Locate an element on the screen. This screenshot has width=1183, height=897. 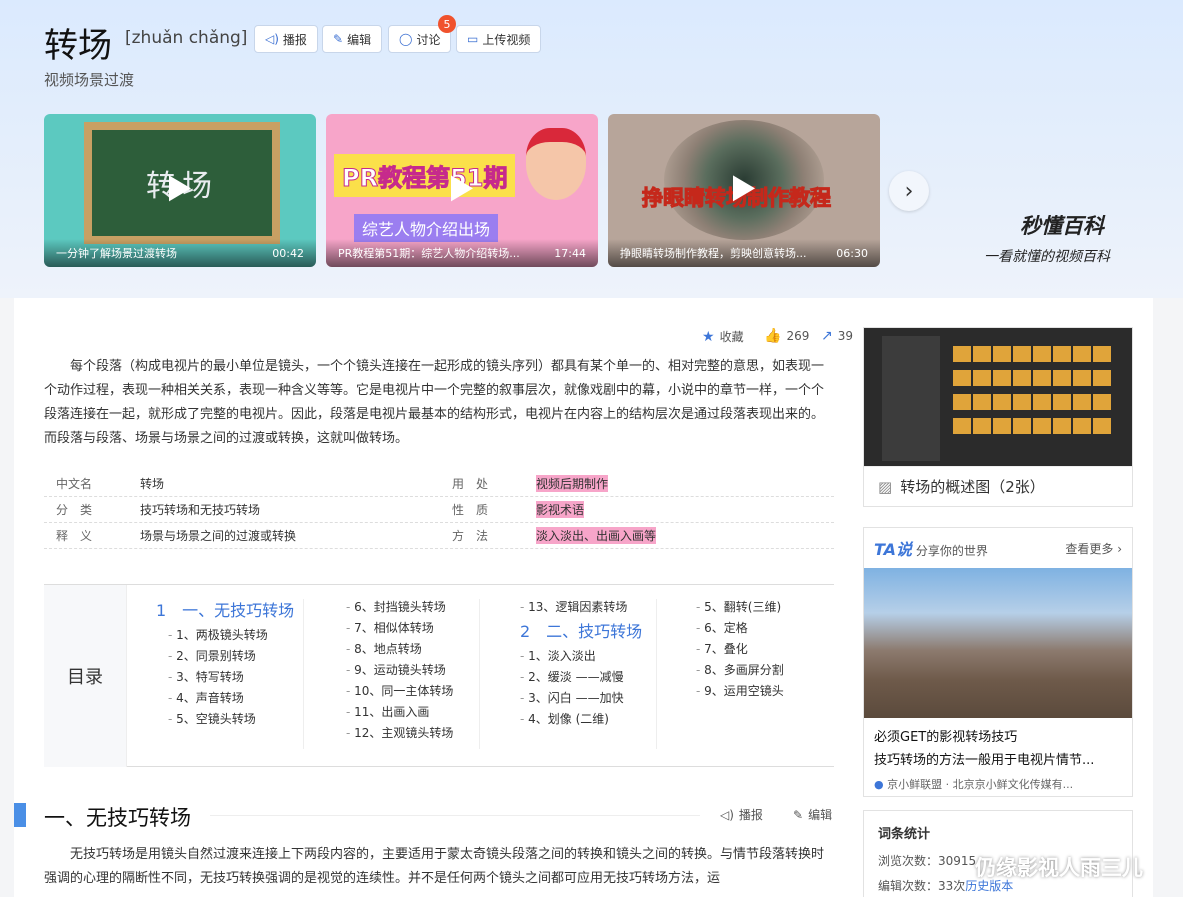
toc-link: 9、运用空镜头 is located at coordinates (740, 691).